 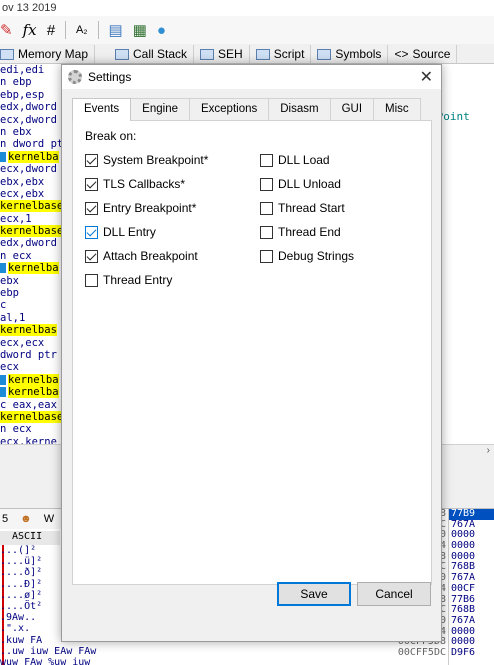 What do you see at coordinates (161, 30) in the screenshot?
I see `globe-icon: ●` at bounding box center [161, 30].